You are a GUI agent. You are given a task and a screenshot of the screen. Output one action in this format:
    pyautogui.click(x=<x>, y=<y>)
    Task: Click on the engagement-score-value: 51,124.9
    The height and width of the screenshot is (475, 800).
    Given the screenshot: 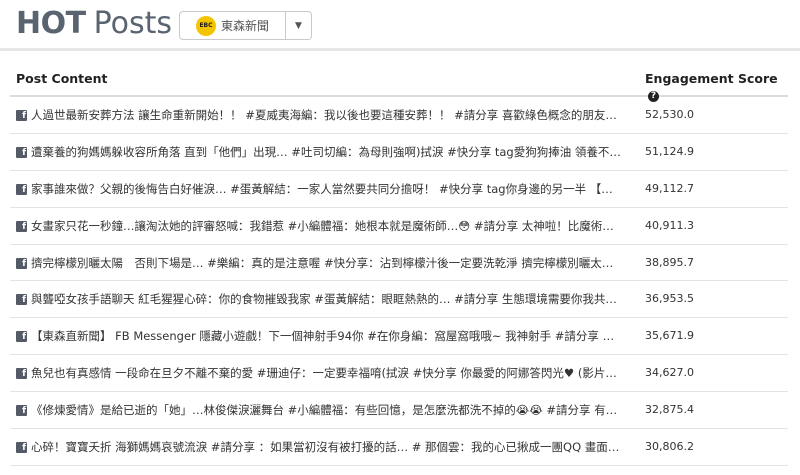 What is the action you would take?
    pyautogui.click(x=669, y=151)
    